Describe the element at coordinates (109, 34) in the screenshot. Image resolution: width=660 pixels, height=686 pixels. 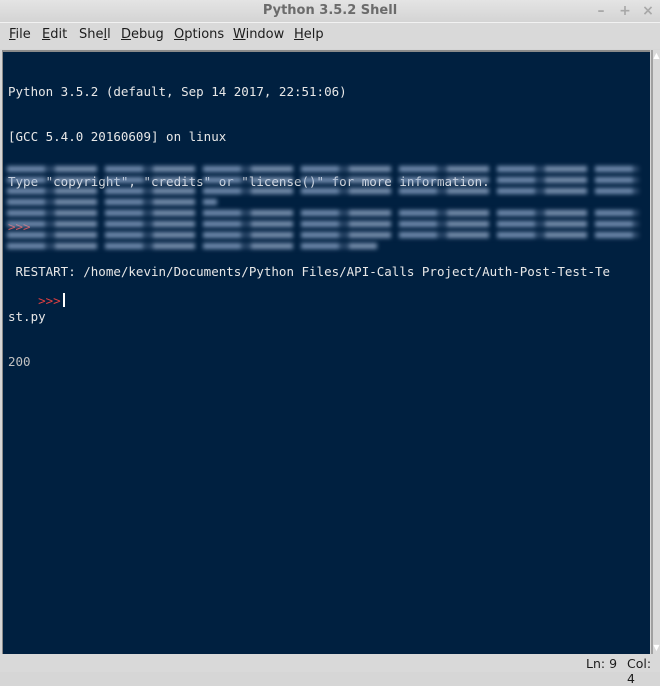
I see `menu-shell-label: l` at that location.